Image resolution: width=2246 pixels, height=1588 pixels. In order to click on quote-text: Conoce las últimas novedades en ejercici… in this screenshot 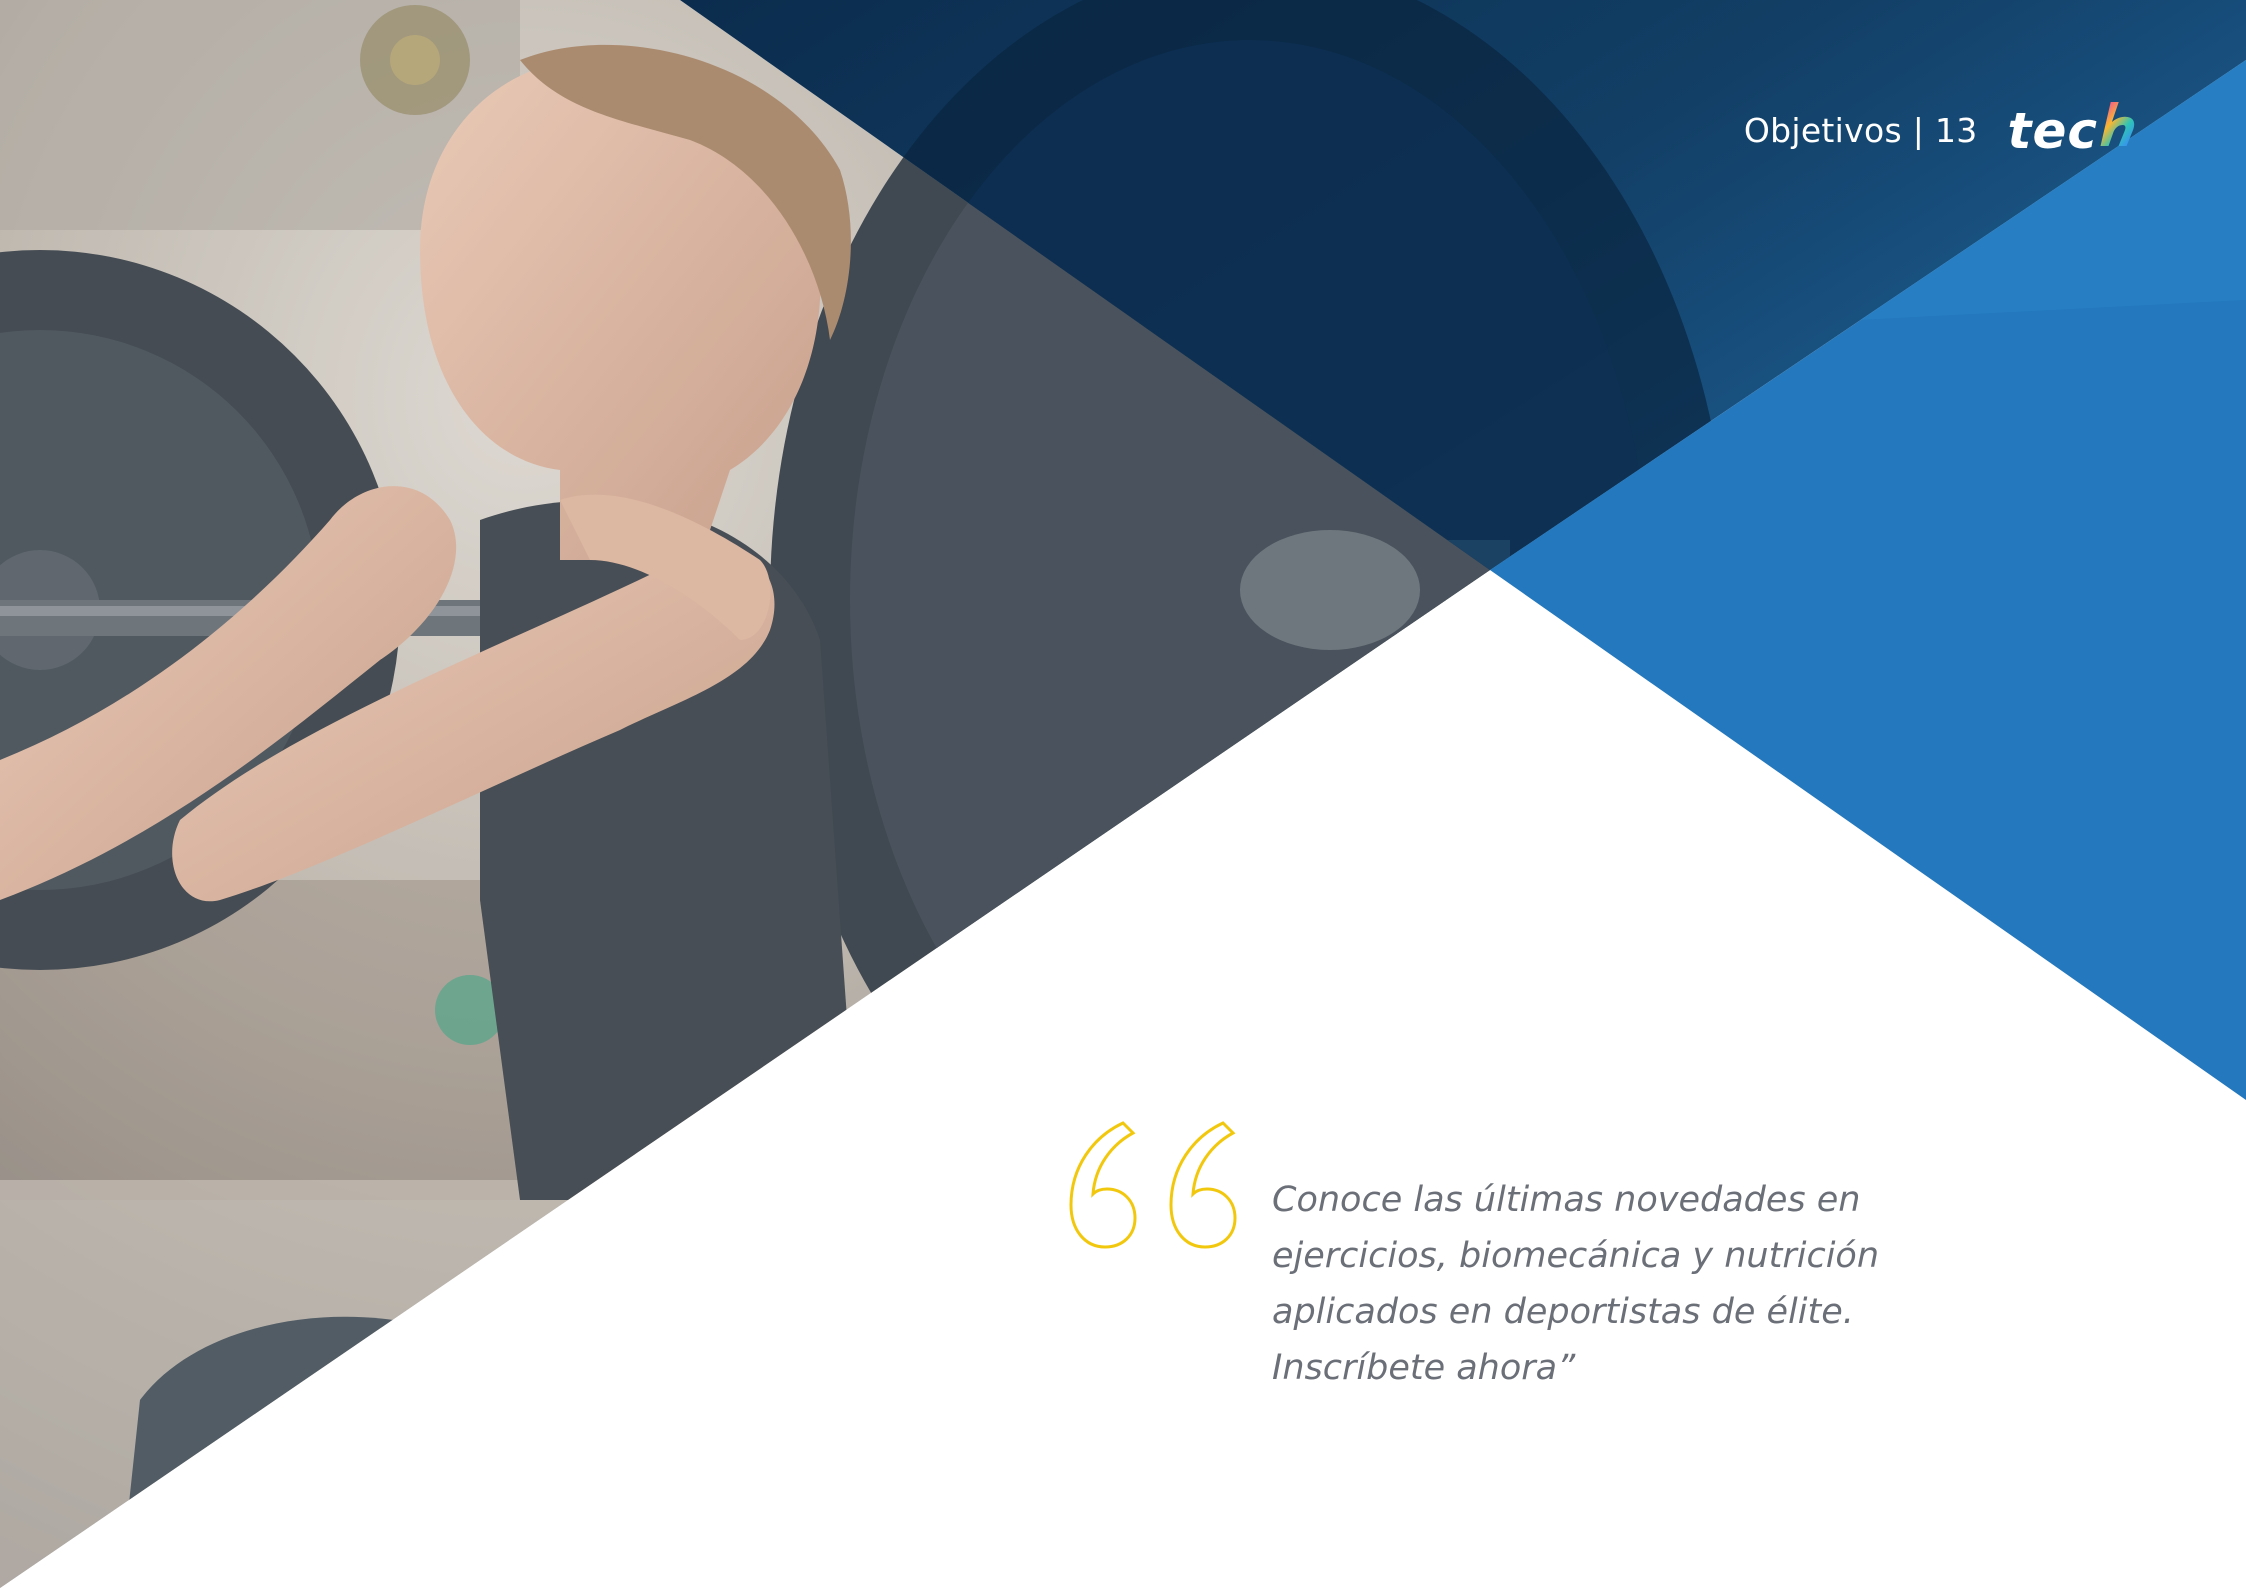, I will do `click(1576, 1284)`.